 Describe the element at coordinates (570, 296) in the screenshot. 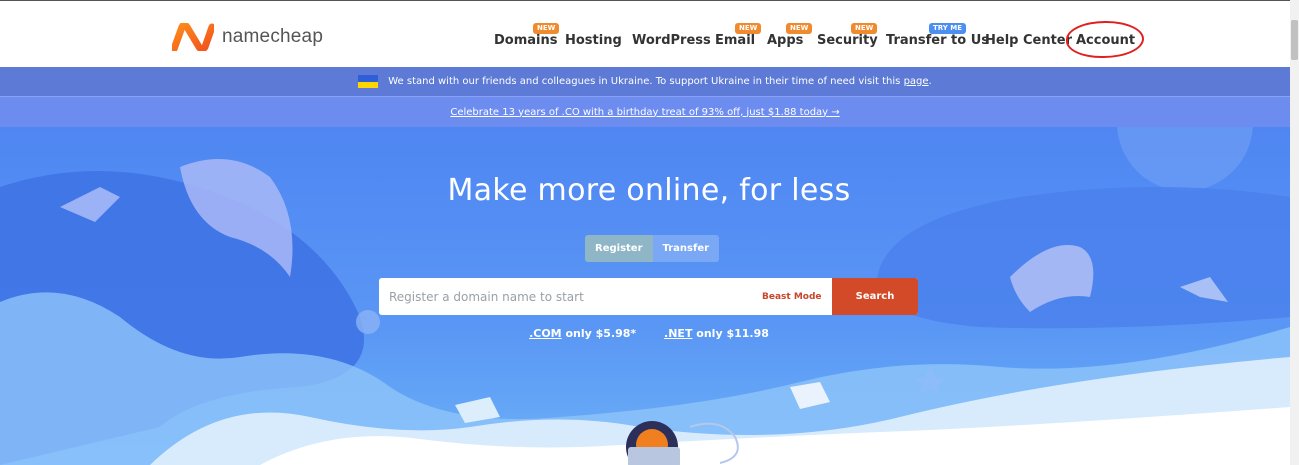

I see `domain-search-input` at that location.